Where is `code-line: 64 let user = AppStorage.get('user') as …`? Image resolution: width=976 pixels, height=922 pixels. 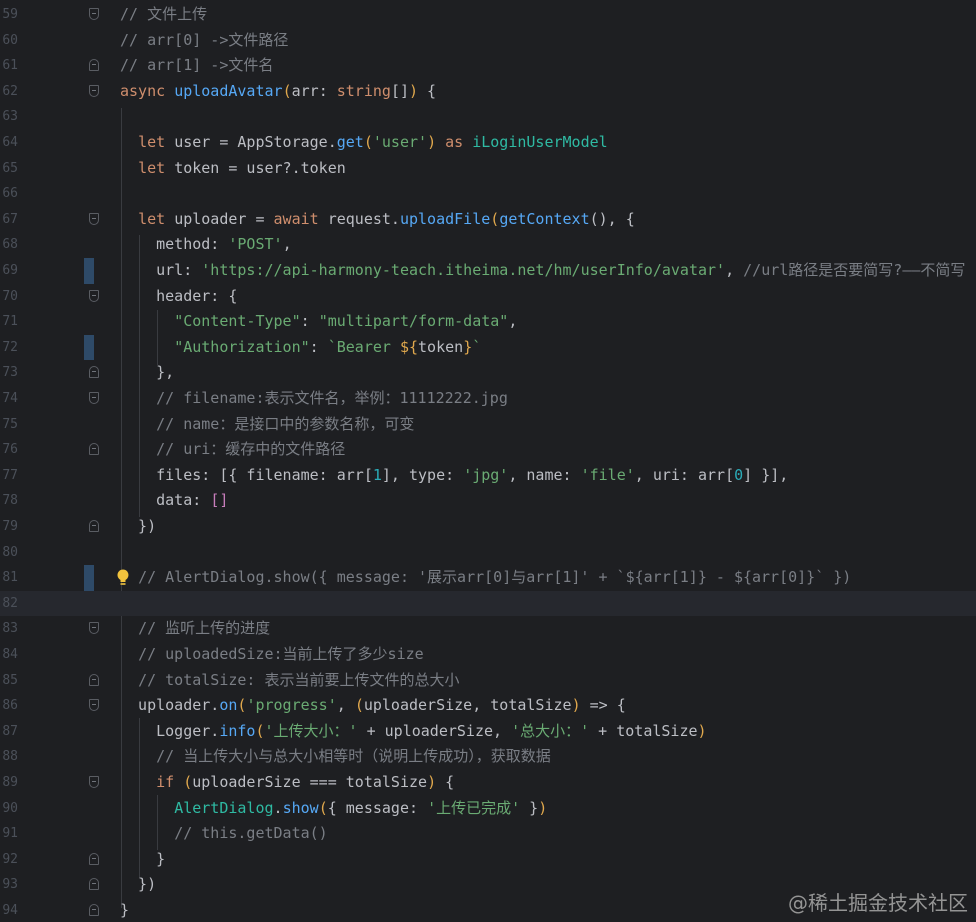
code-line: 64 let user = AppStorage.get('user') as … is located at coordinates (488, 143).